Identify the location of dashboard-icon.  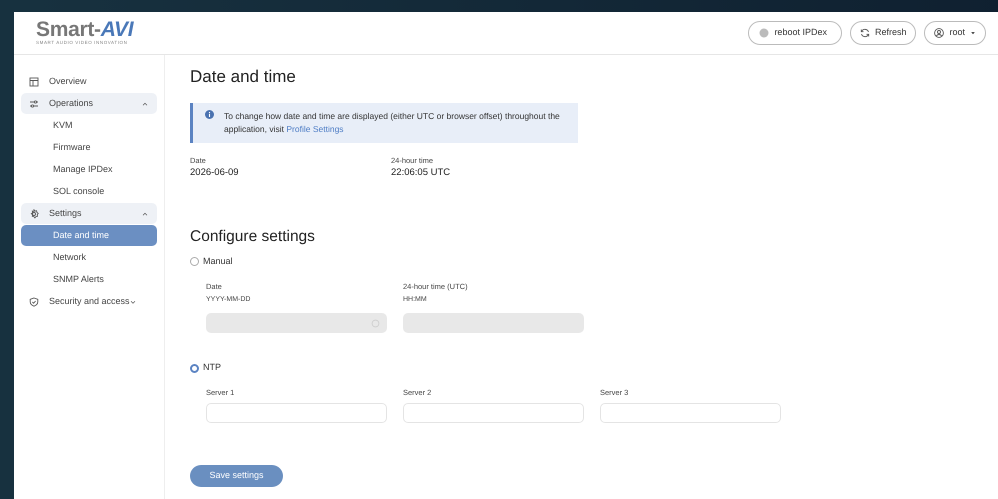
(34, 81).